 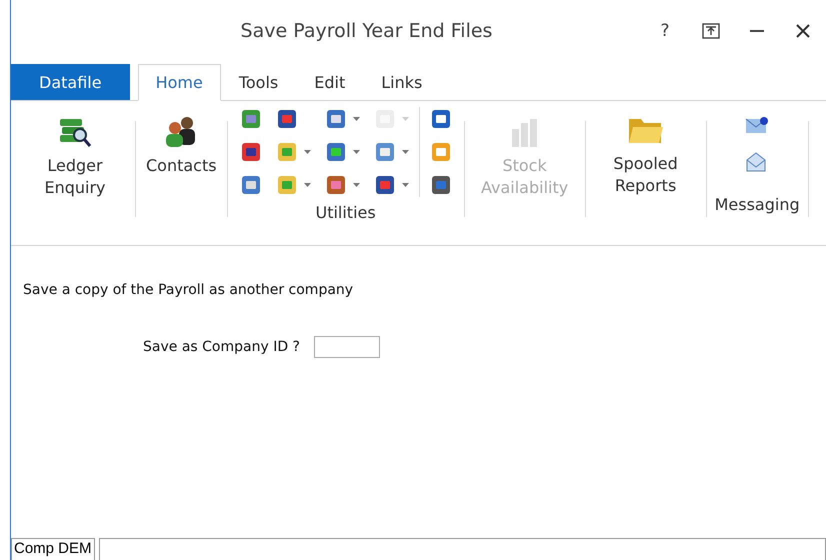 What do you see at coordinates (711, 31) in the screenshot?
I see `restore-icon` at bounding box center [711, 31].